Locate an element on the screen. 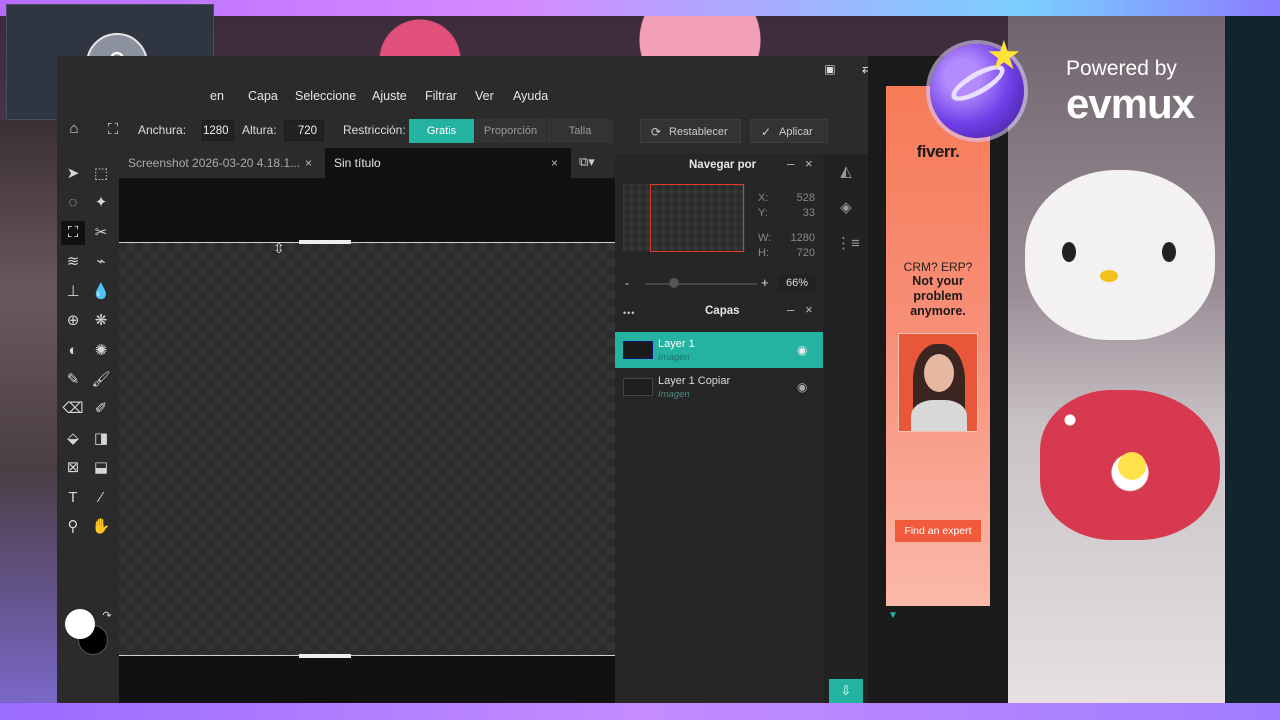  arrange-windows-icon: ⧉▾ is located at coordinates (587, 162).